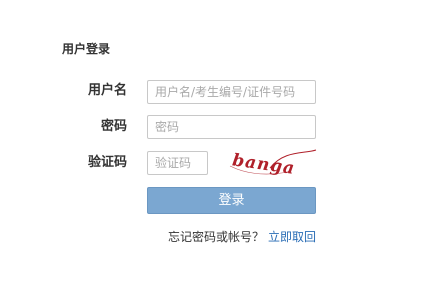 The image size is (428, 285). What do you see at coordinates (113, 126) in the screenshot?
I see `password-label: 密码` at bounding box center [113, 126].